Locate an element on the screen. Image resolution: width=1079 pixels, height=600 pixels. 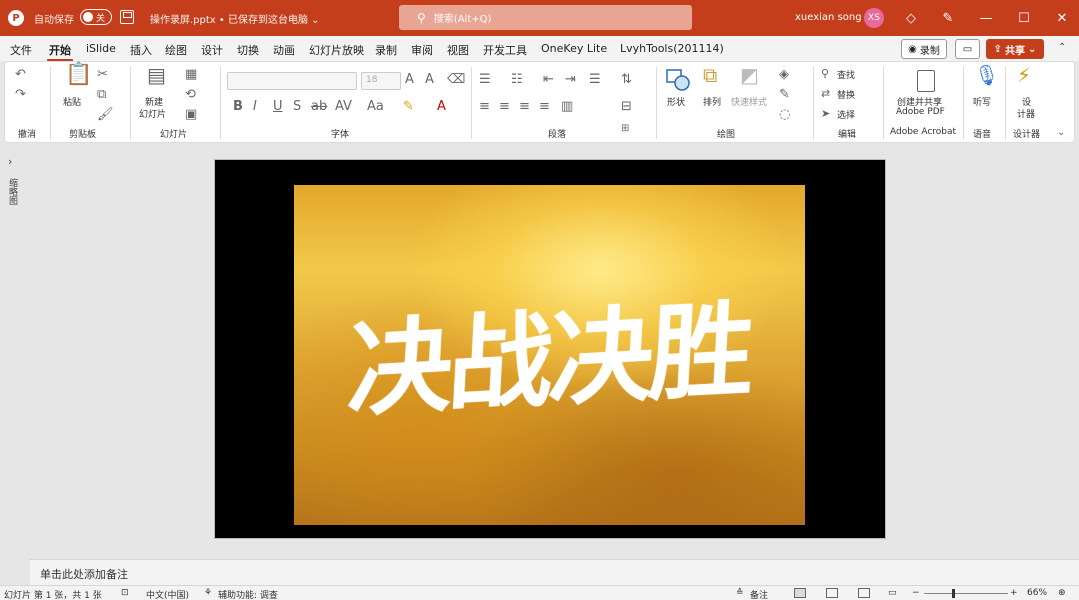
format-painter-icon: 🖌 is located at coordinates (105, 115).